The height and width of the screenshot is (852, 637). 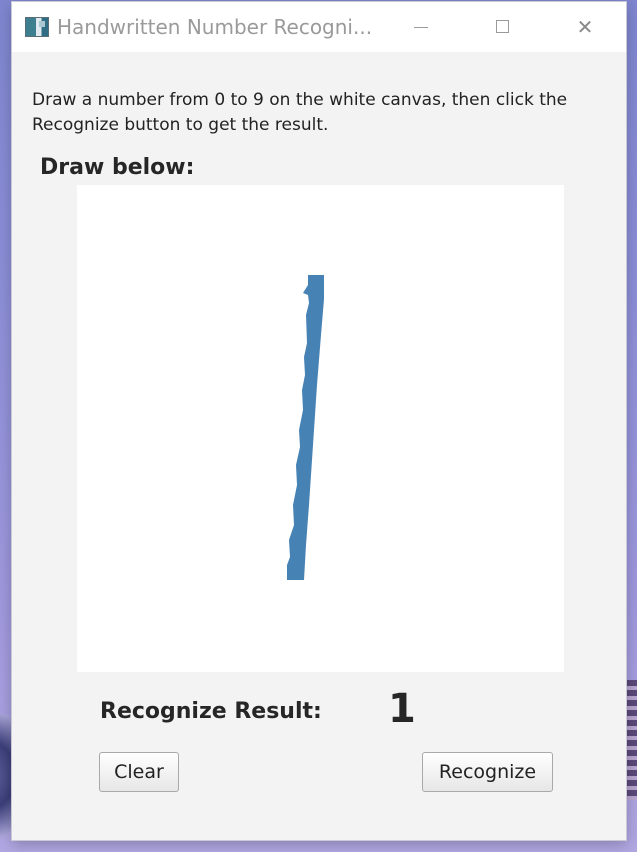 I want to click on minimize-button, so click(x=421, y=27).